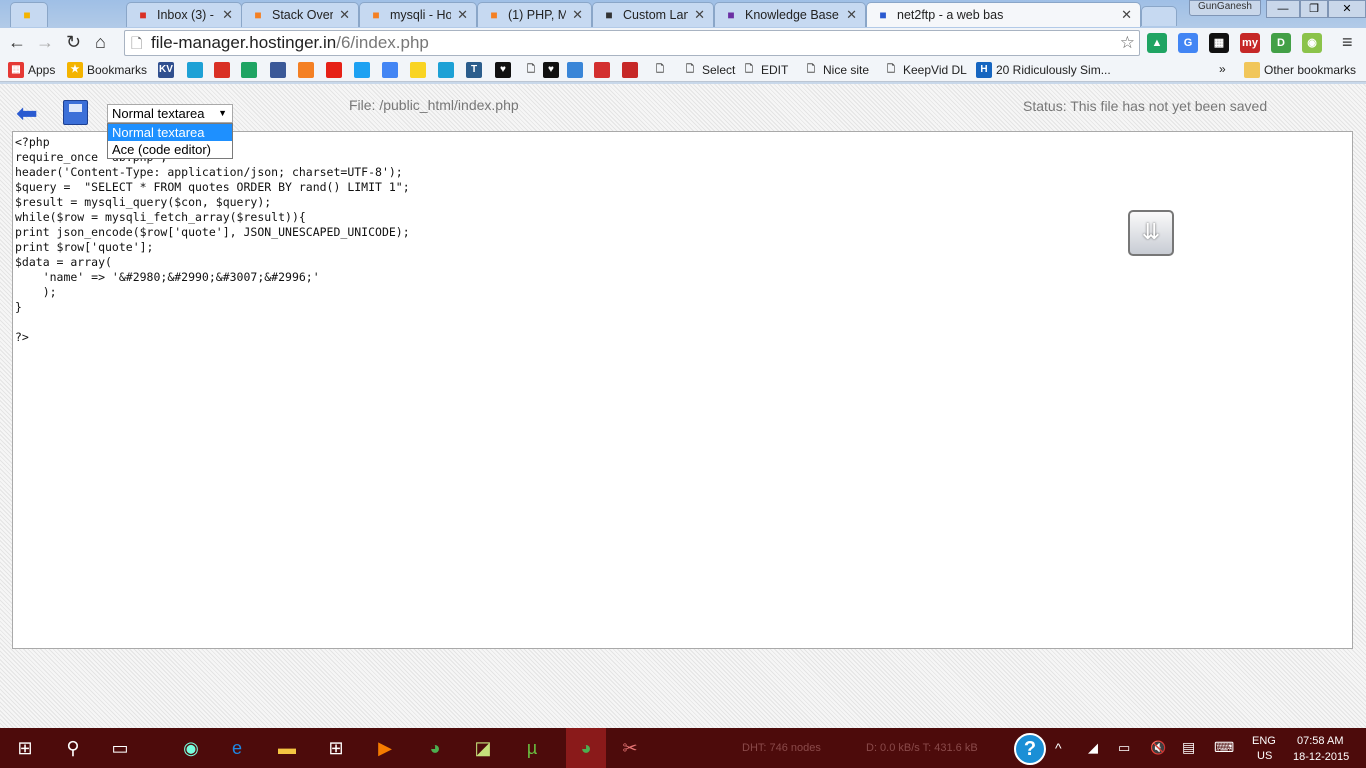  I want to click on bookmark-24: 🗋 KeepVid DL, so click(925, 70).